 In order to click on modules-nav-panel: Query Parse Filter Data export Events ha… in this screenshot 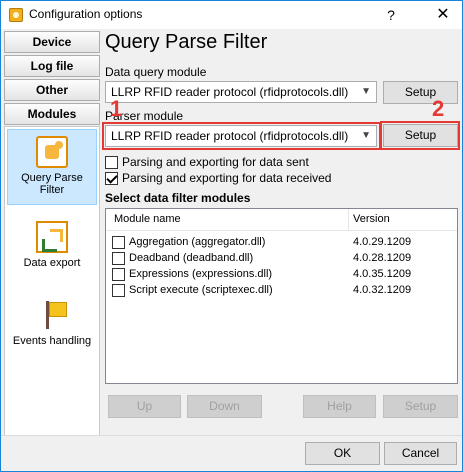, I will do `click(52, 281)`.